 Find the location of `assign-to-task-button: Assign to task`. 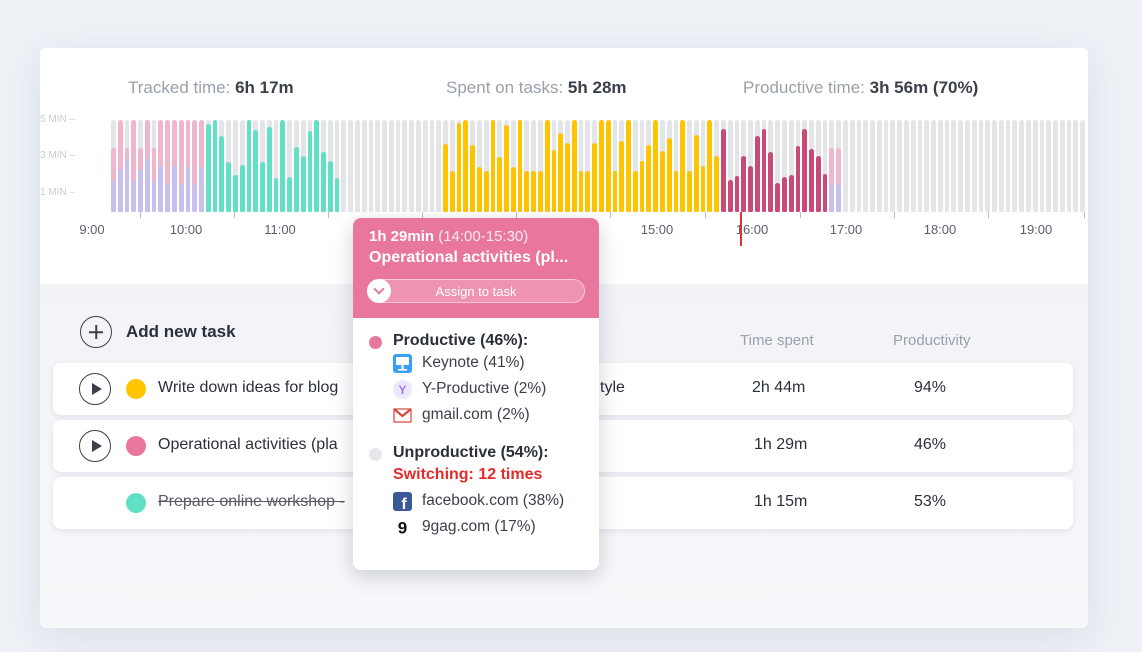

assign-to-task-button: Assign to task is located at coordinates (476, 291).